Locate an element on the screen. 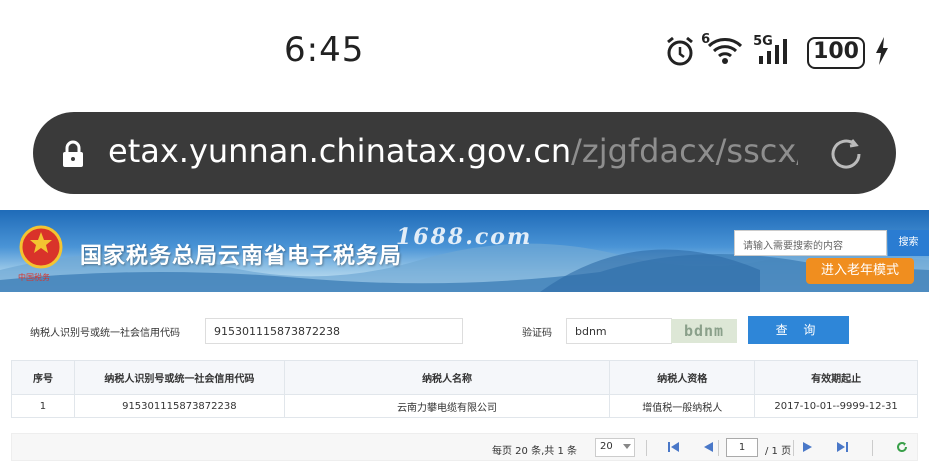 This screenshot has width=929, height=470. pager-info: 每页 20 条,共 1 条 is located at coordinates (534, 451).